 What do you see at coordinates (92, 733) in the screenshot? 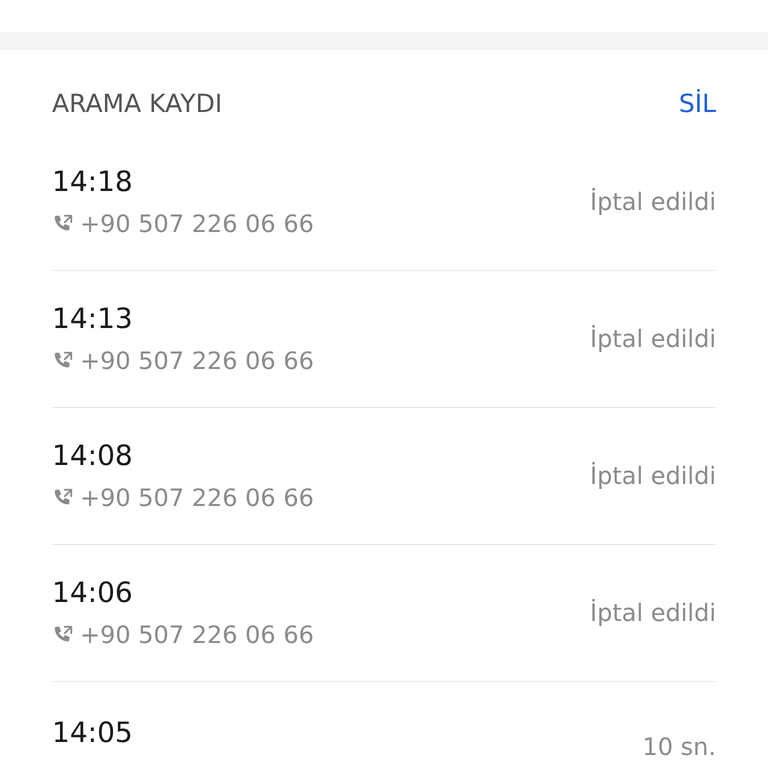
I see `call-time: 14:05` at bounding box center [92, 733].